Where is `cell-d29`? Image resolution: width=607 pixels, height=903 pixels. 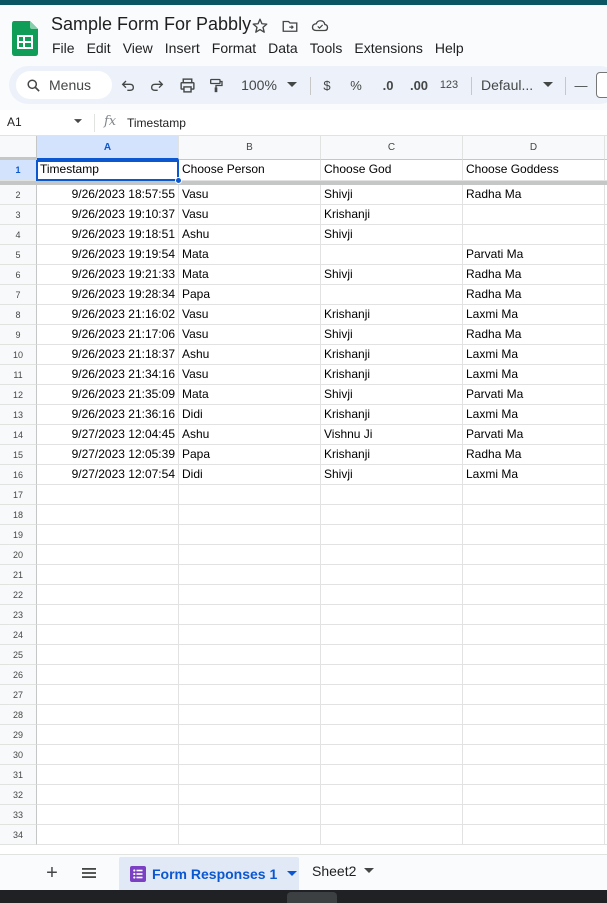
cell-d29 is located at coordinates (534, 735).